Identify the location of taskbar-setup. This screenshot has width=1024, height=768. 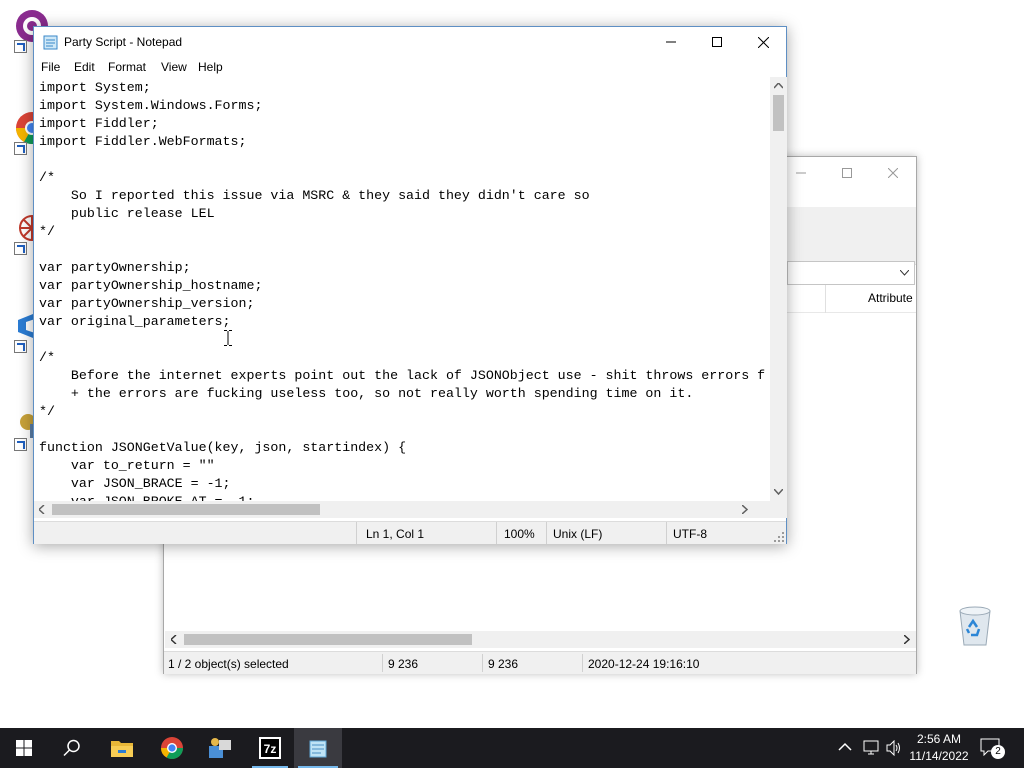
(220, 748).